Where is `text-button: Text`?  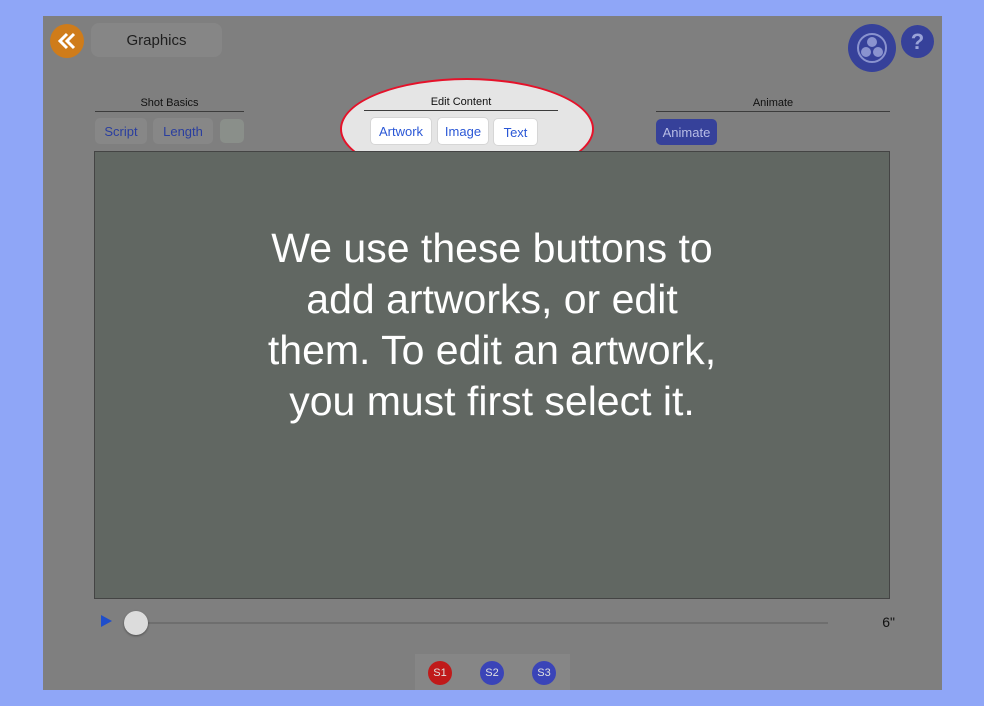
text-button: Text is located at coordinates (515, 132).